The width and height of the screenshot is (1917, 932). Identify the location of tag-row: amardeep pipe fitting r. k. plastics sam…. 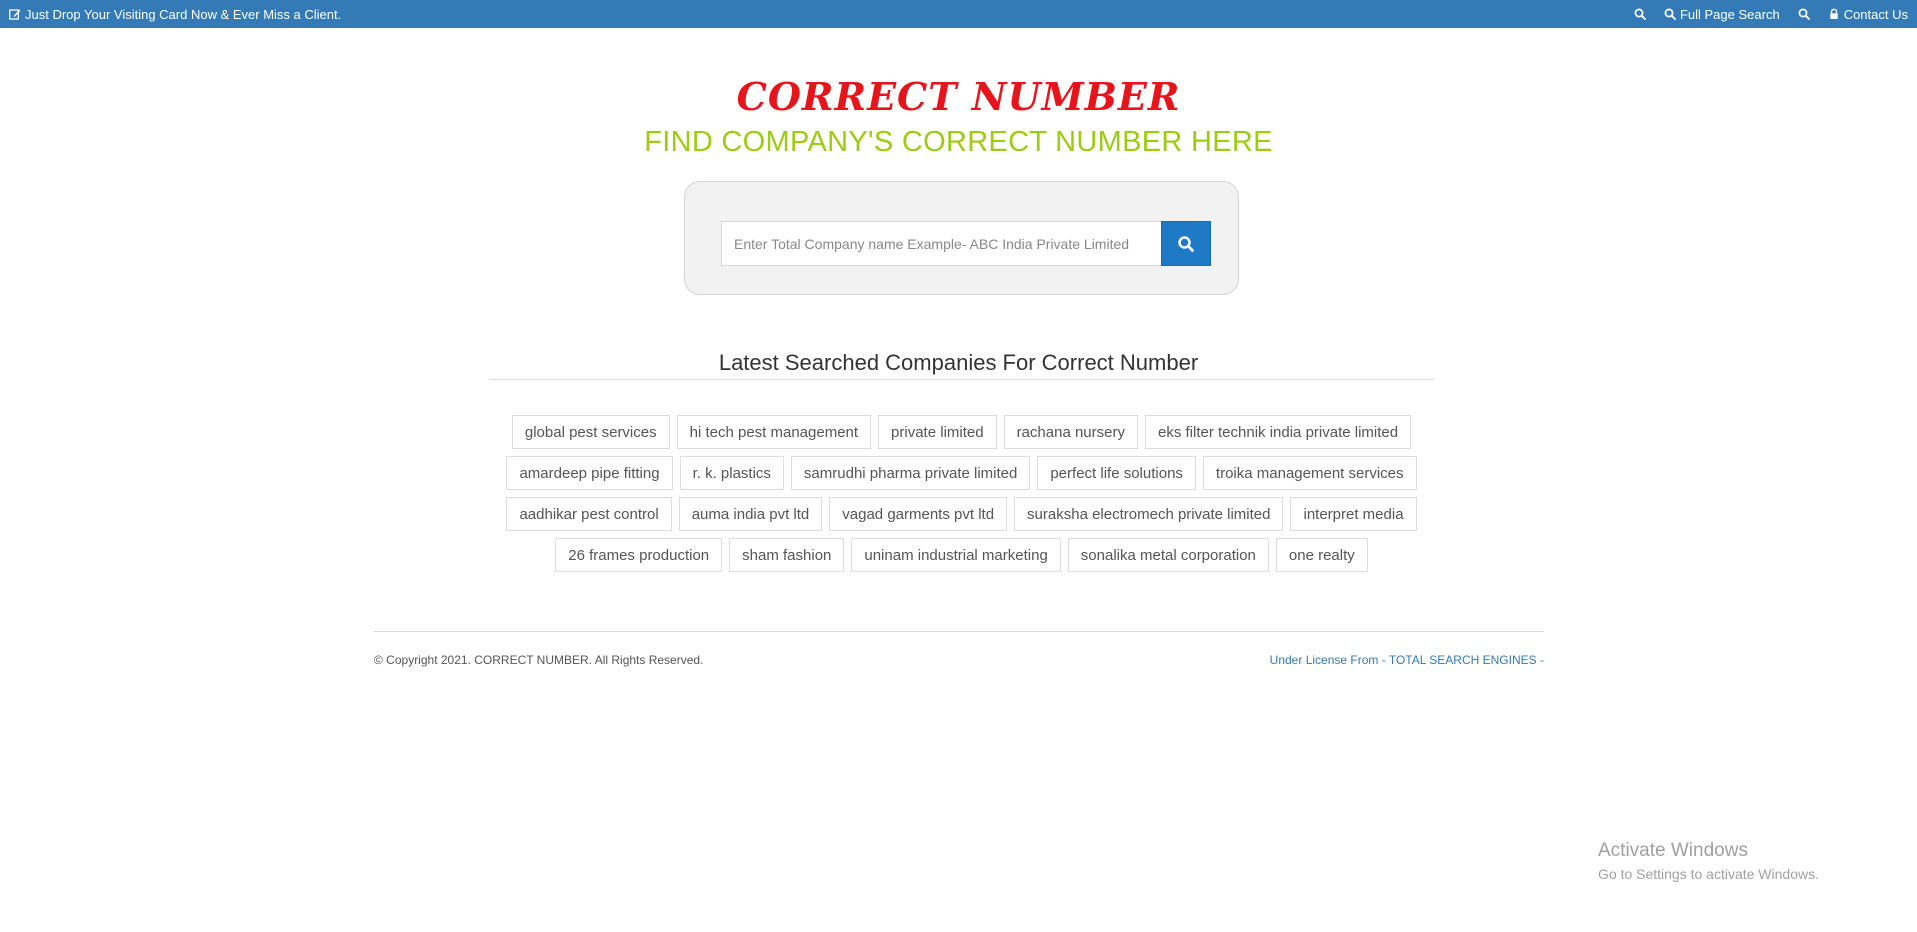
(961, 473).